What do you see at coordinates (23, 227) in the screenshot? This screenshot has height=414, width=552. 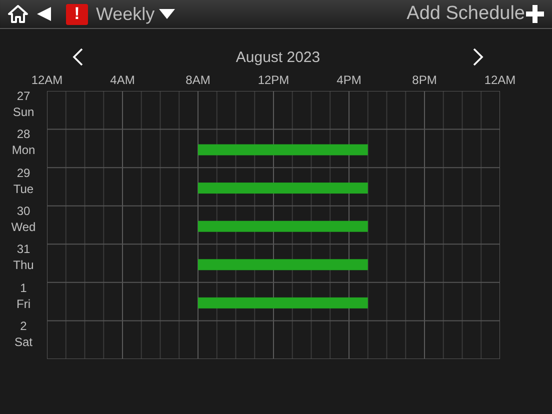 I see `day-name: Wed` at bounding box center [23, 227].